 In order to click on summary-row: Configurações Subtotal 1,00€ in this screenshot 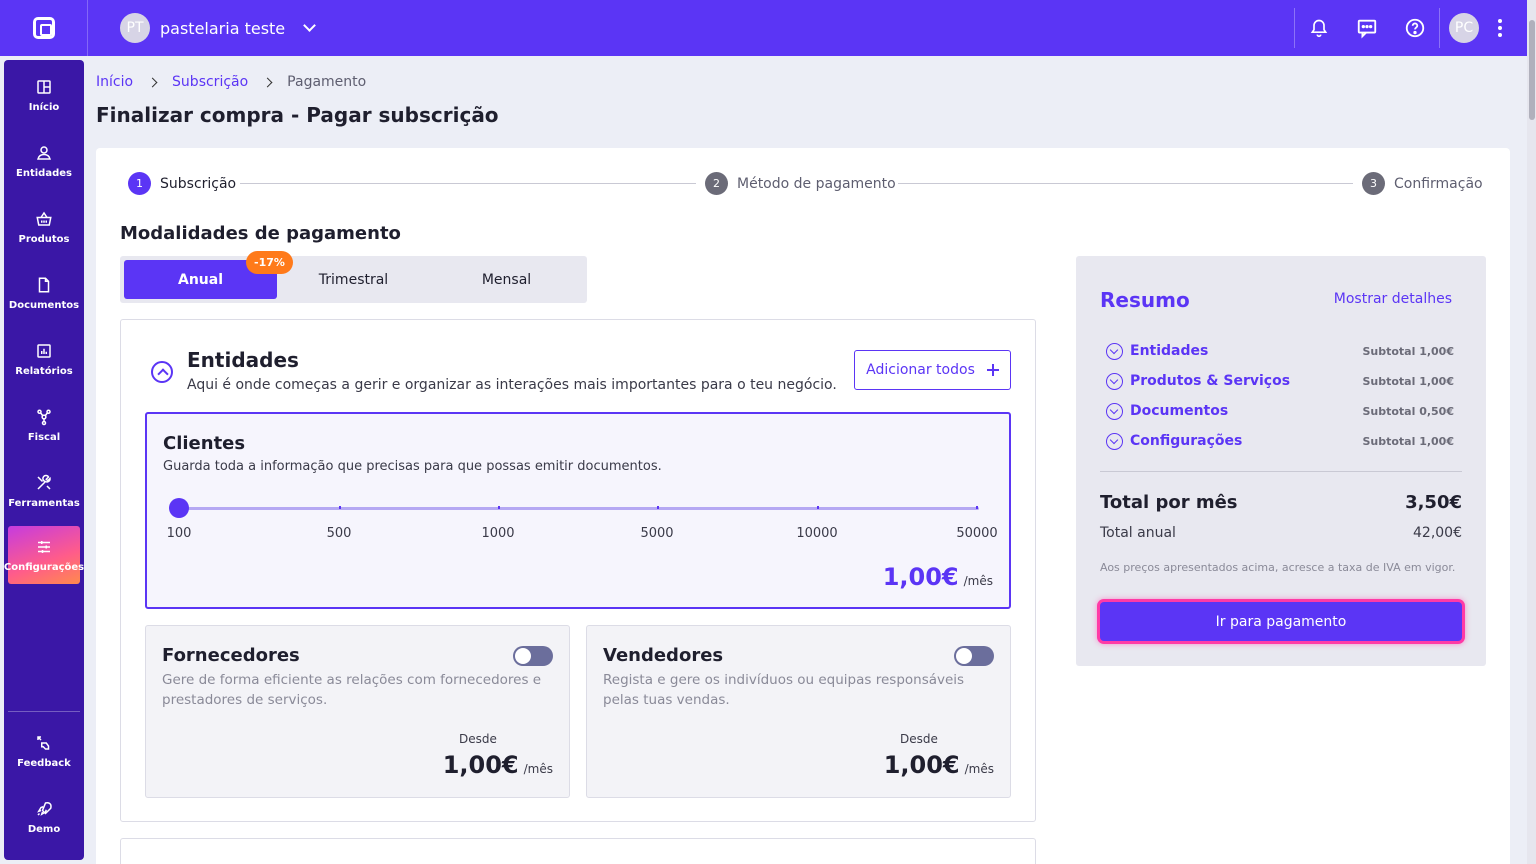, I will do `click(1280, 441)`.